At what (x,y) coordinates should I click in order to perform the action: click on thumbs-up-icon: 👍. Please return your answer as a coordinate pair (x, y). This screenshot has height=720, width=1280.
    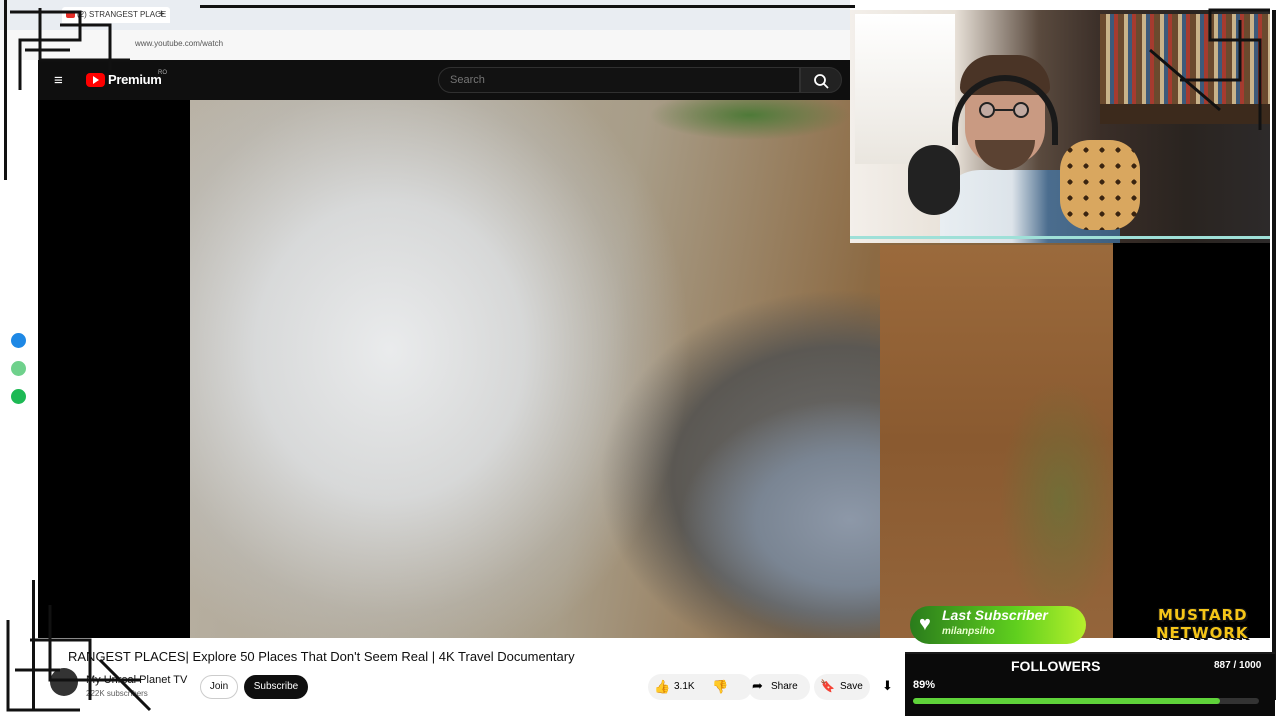
    Looking at the image, I should click on (662, 687).